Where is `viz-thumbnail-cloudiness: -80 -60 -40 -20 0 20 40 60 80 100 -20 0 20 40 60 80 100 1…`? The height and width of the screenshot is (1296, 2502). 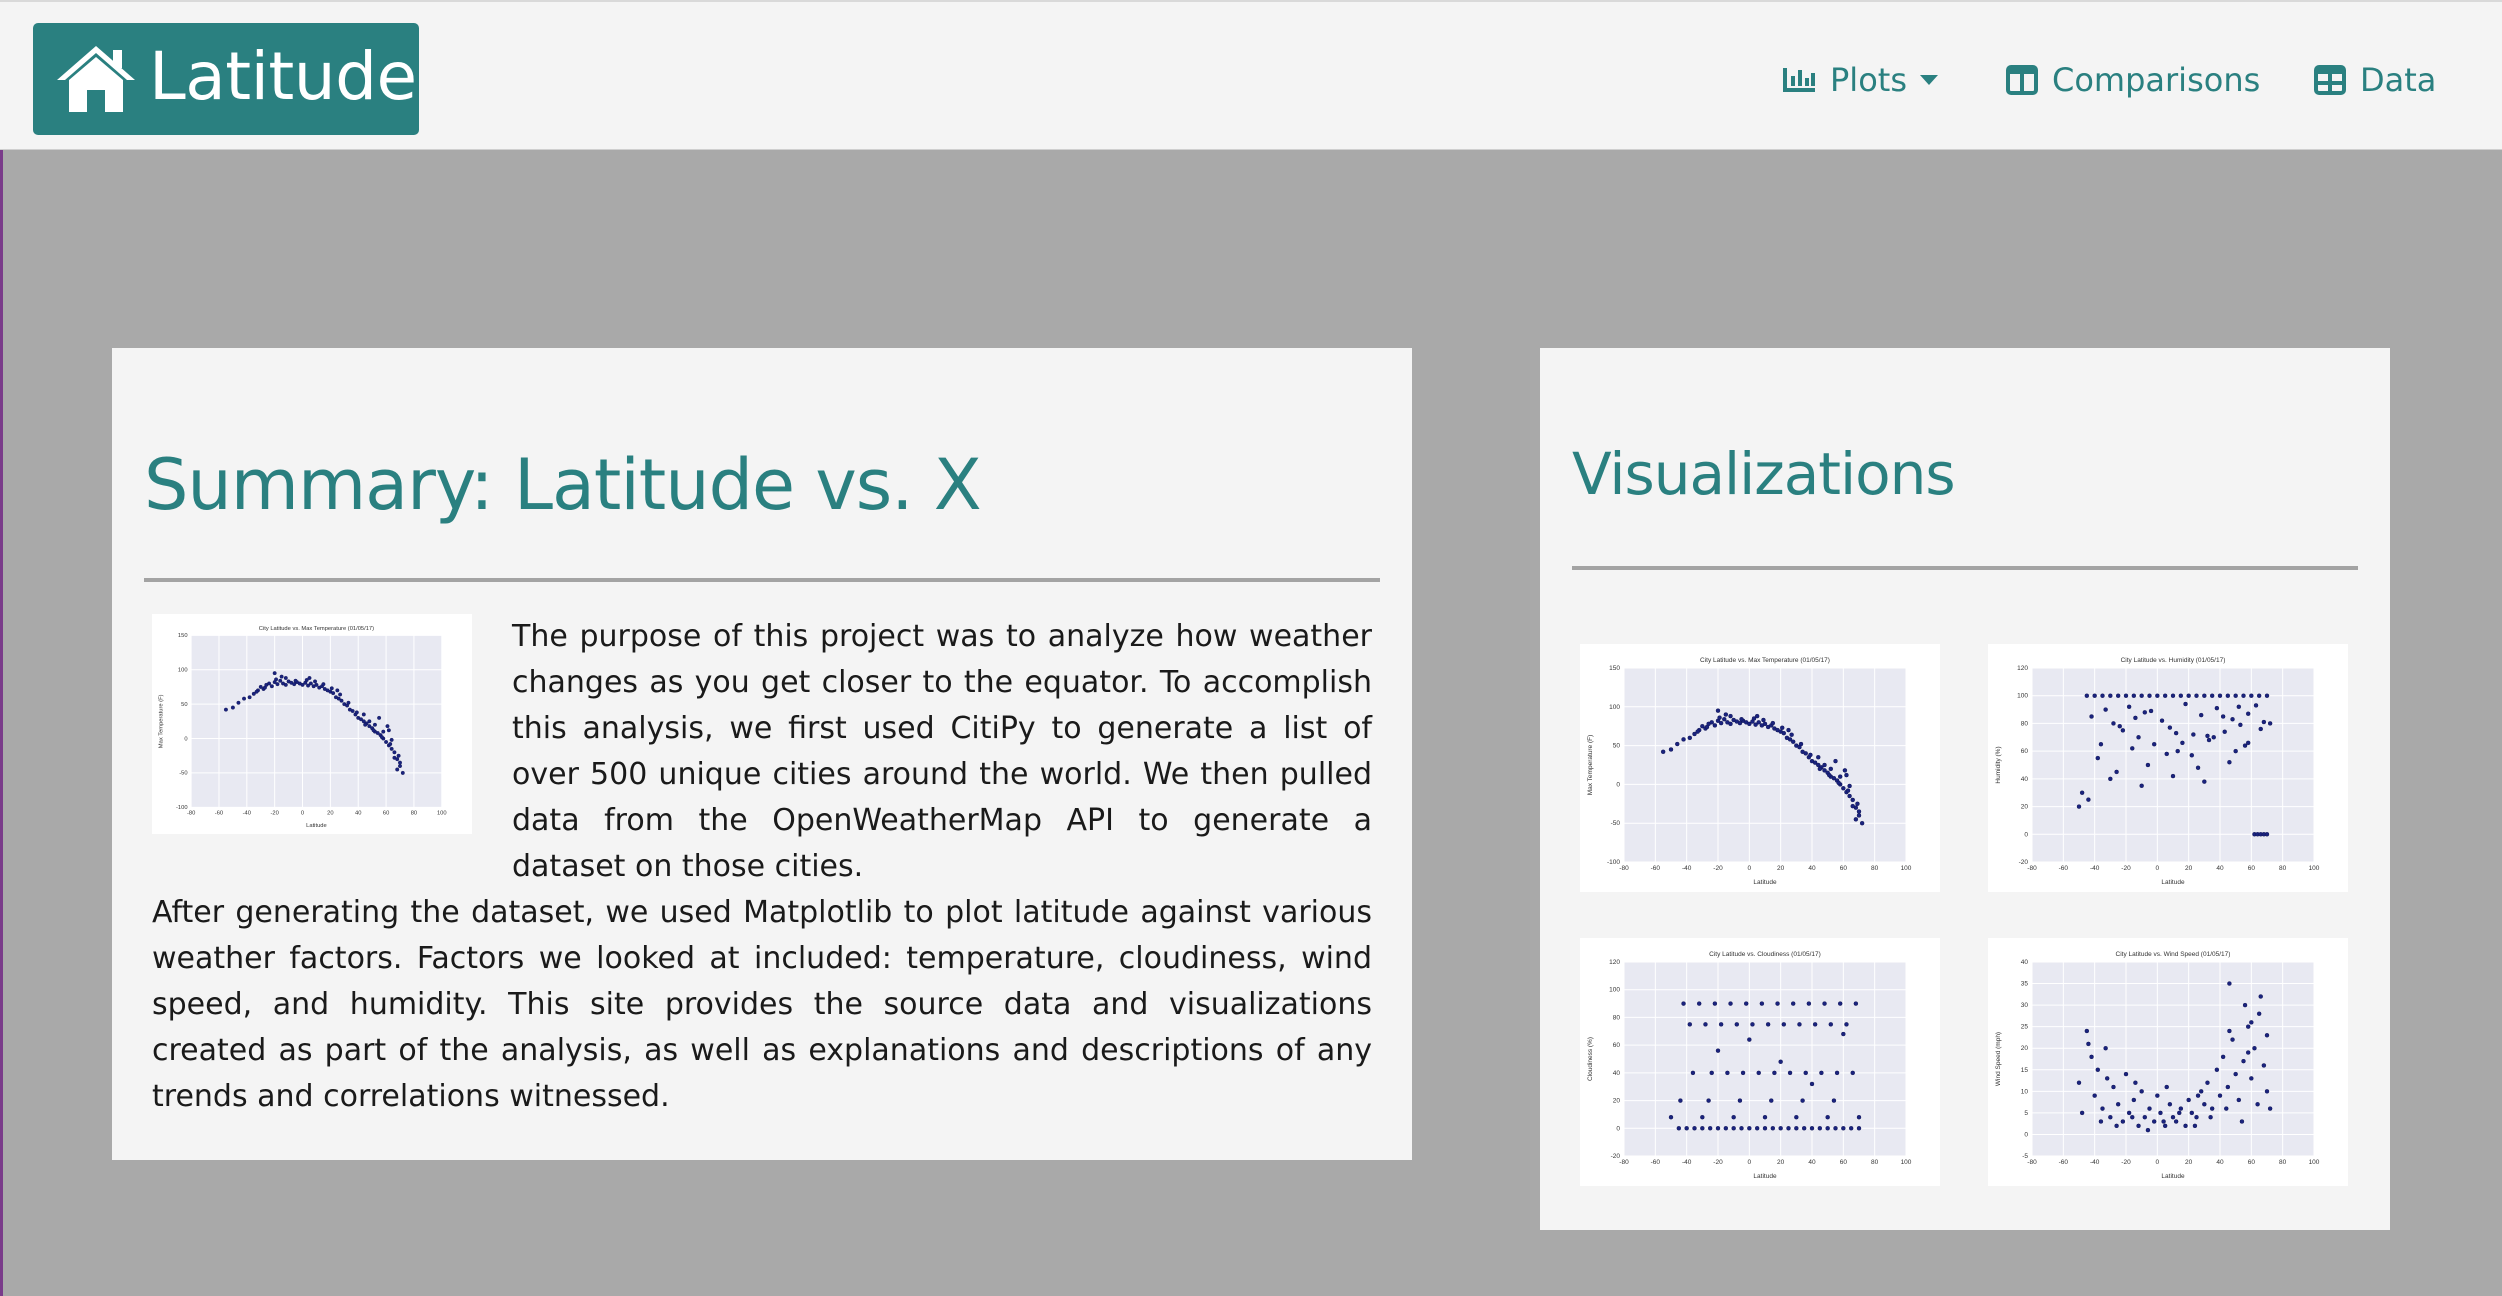
viz-thumbnail-cloudiness: -80 -60 -40 -20 0 20 40 60 80 100 -20 0 20 40 60 80 100 1… is located at coordinates (1760, 1062).